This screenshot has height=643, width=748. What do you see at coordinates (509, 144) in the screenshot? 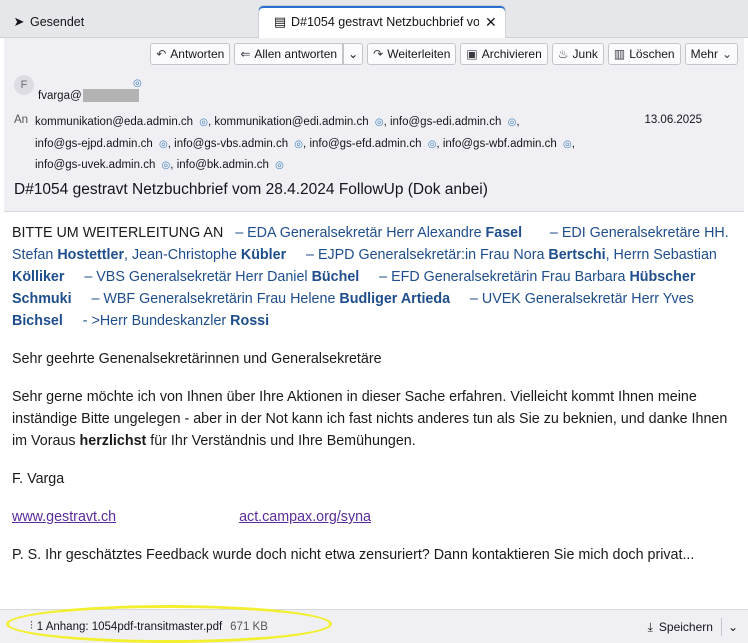
I see `recipient: info@gs-wbf.admin.ch ◎,` at bounding box center [509, 144].